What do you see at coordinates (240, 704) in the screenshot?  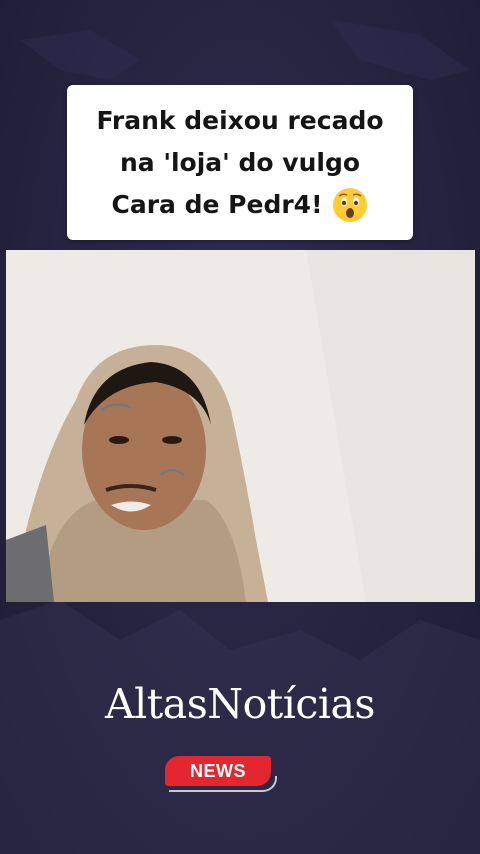 I see `brand-name: AltasNotícias` at bounding box center [240, 704].